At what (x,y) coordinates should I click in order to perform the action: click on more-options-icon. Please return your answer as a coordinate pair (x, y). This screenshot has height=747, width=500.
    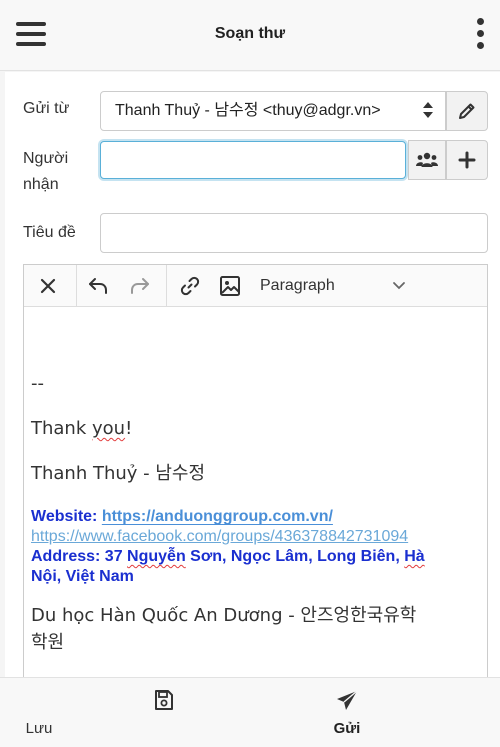
    Looking at the image, I should click on (480, 35).